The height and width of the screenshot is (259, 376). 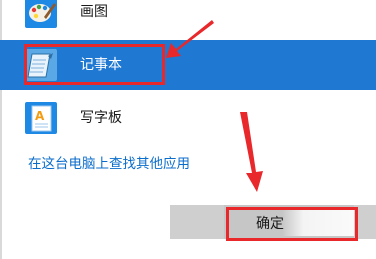 I want to click on notepad-icon, so click(x=41, y=65).